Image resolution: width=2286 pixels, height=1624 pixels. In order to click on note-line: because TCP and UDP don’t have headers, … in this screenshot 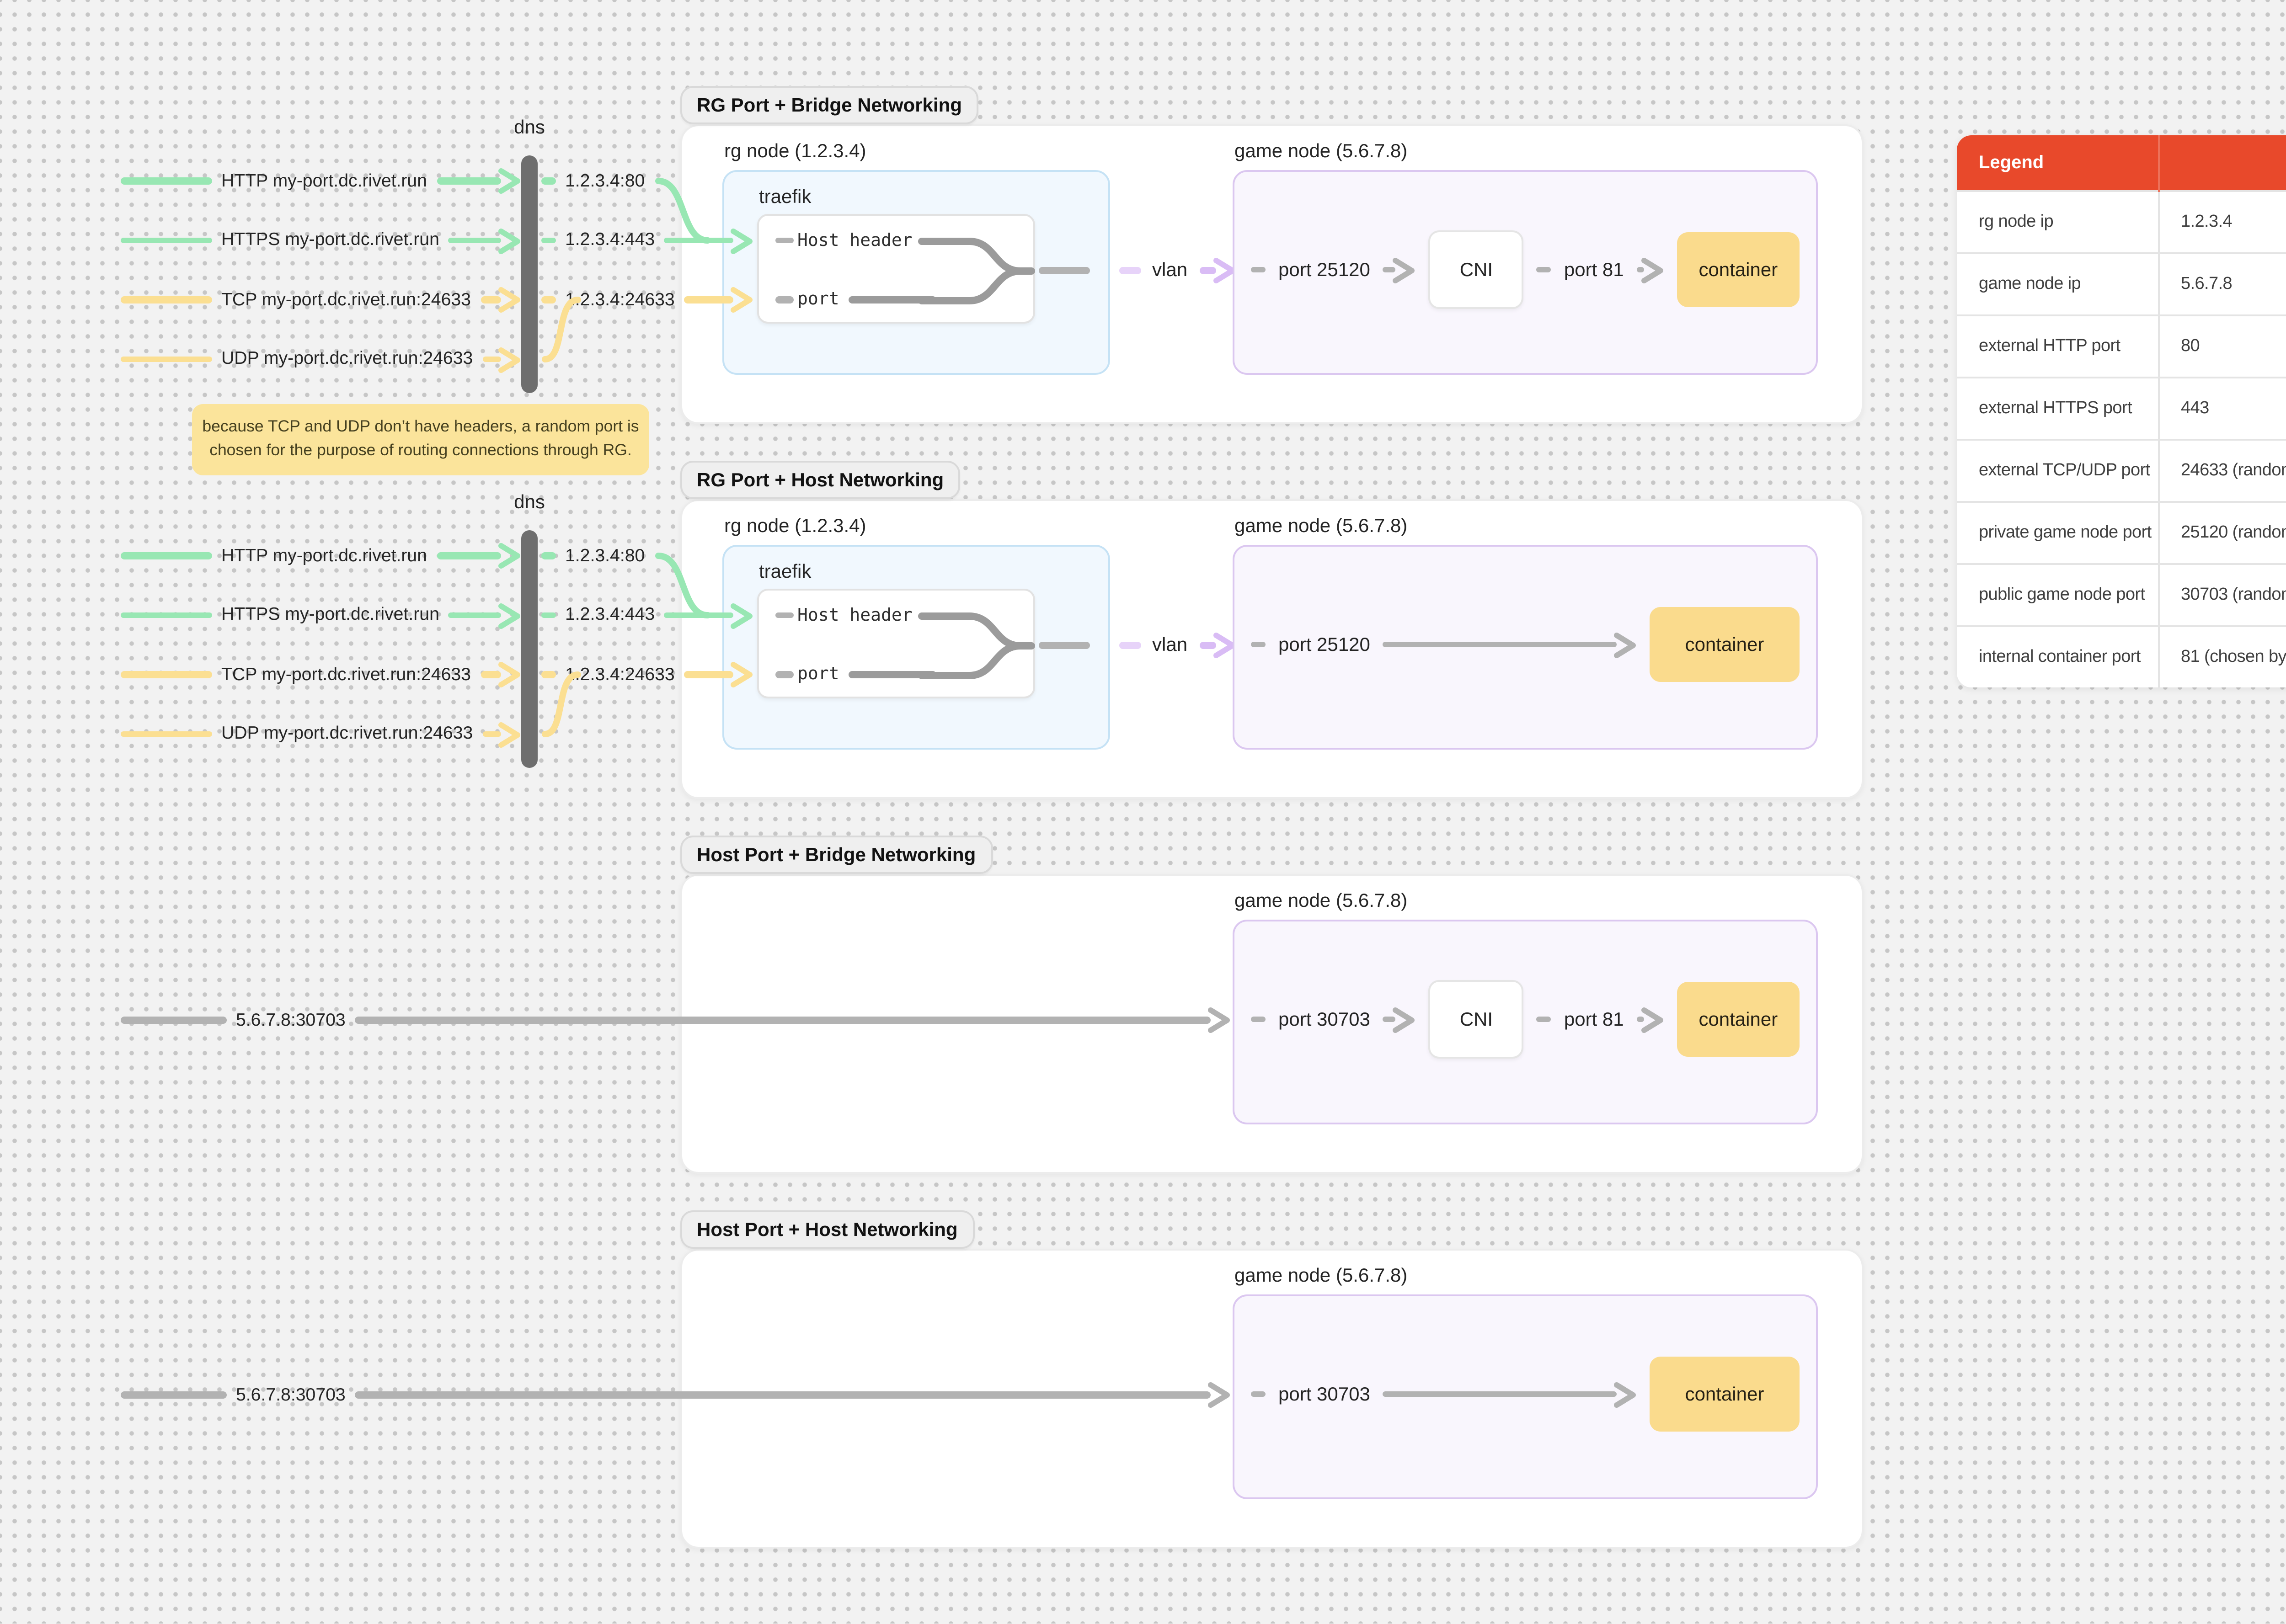, I will do `click(420, 426)`.